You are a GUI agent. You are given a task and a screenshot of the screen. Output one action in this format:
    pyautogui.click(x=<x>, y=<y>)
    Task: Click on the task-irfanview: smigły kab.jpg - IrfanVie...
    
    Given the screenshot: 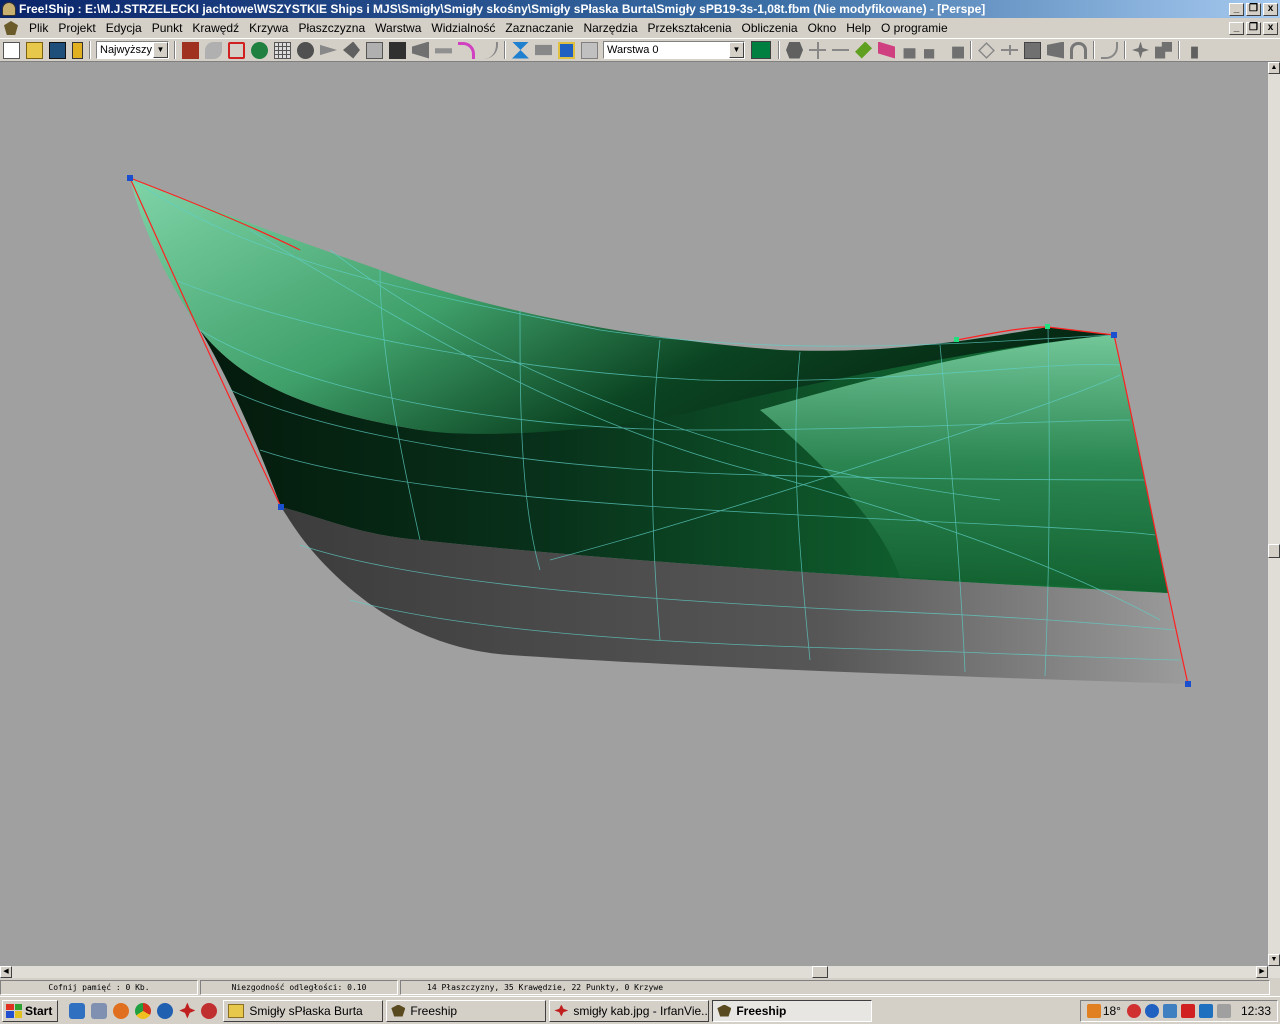 What is the action you would take?
    pyautogui.click(x=629, y=1010)
    